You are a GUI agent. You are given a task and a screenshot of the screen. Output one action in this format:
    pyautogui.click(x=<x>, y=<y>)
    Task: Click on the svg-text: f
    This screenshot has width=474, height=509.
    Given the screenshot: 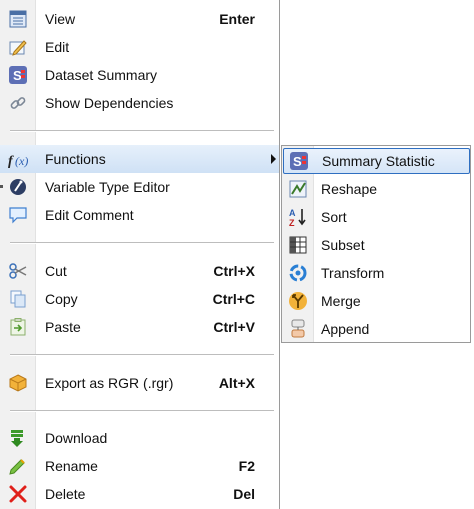 What is the action you would take?
    pyautogui.click(x=11, y=161)
    